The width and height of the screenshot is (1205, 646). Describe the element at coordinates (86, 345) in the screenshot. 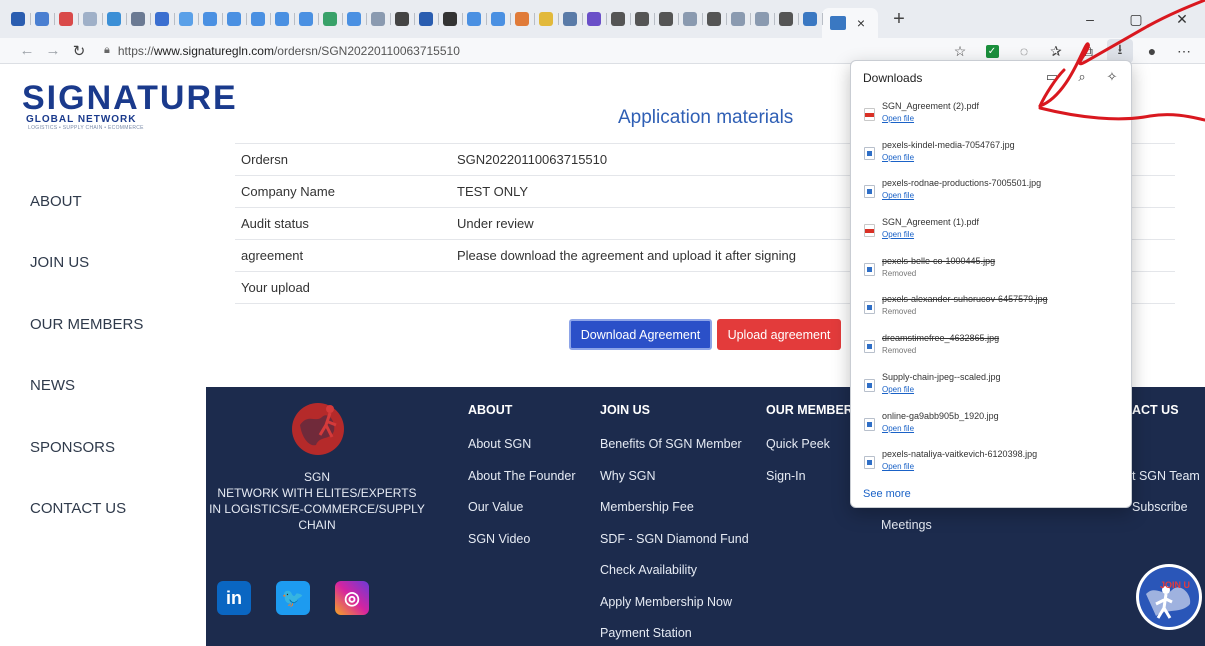

I see `sidebar-item-our-members: OUR MEMBERS` at that location.